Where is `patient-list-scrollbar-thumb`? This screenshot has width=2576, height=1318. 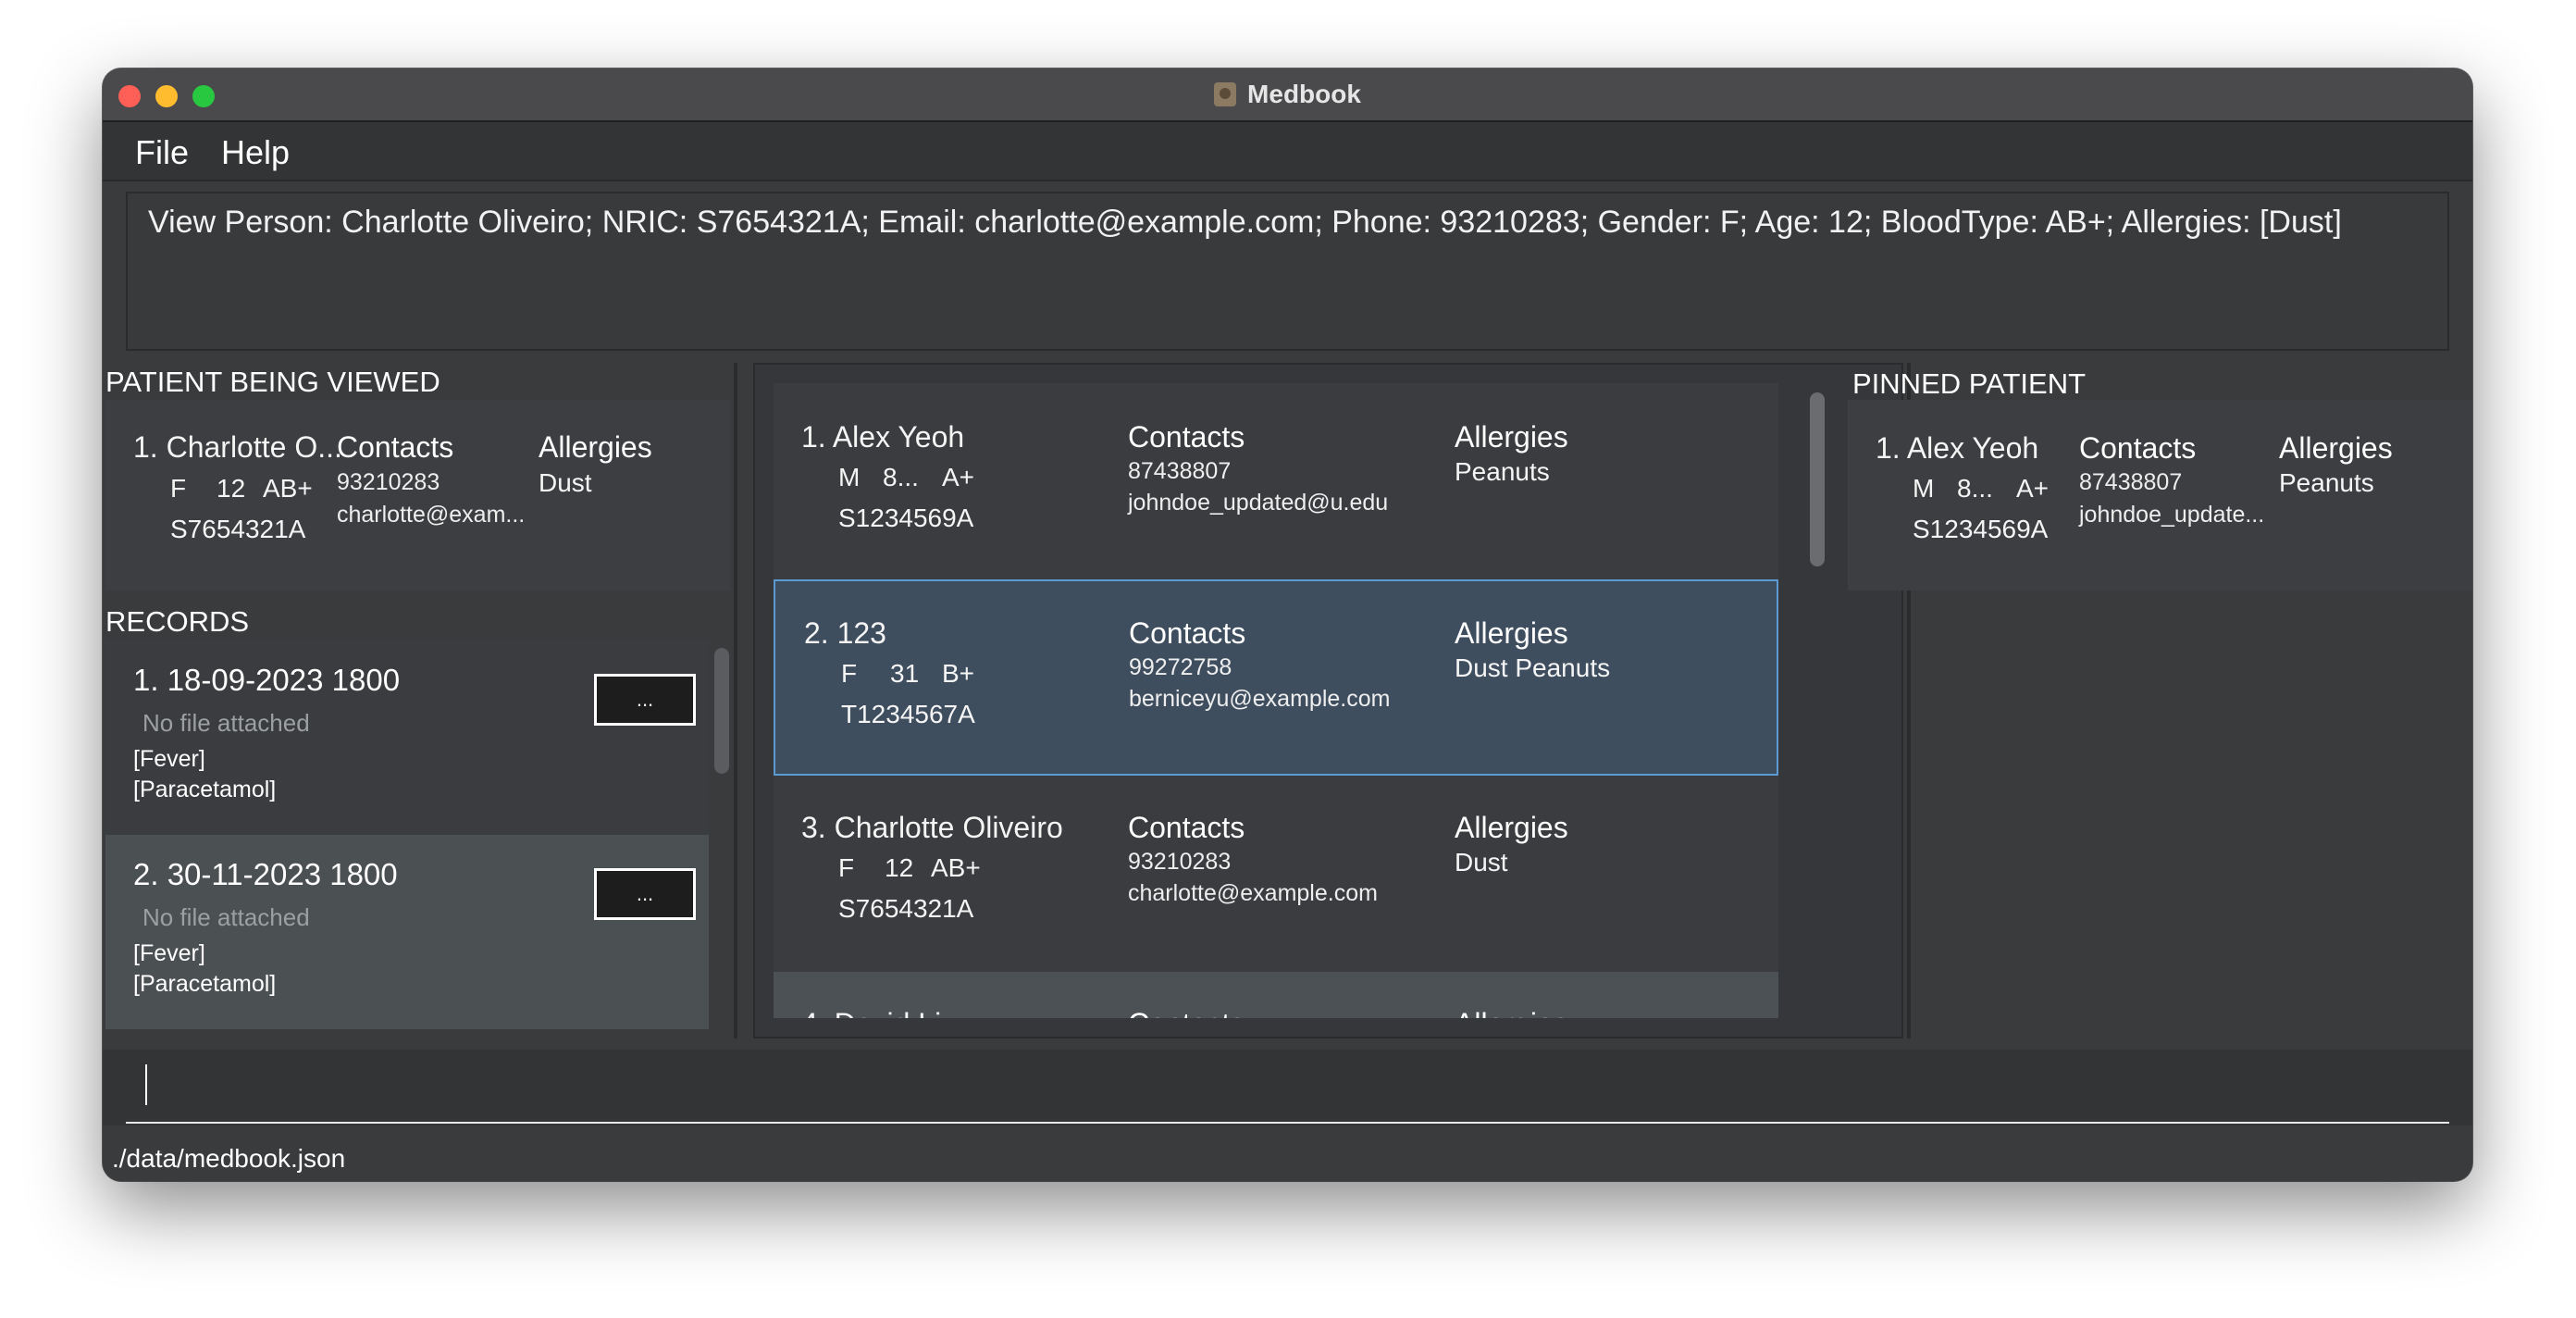
patient-list-scrollbar-thumb is located at coordinates (1818, 479).